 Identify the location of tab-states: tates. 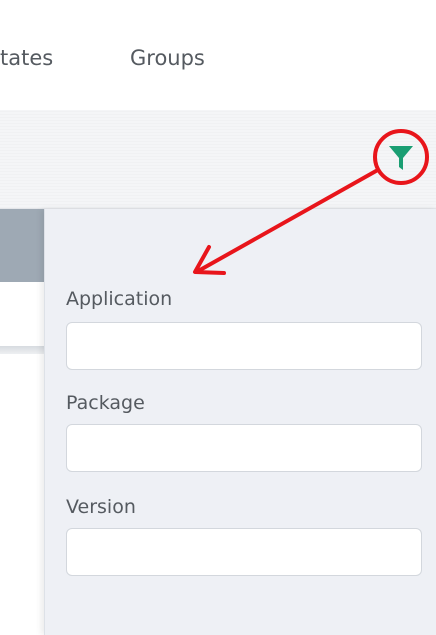
(26, 58).